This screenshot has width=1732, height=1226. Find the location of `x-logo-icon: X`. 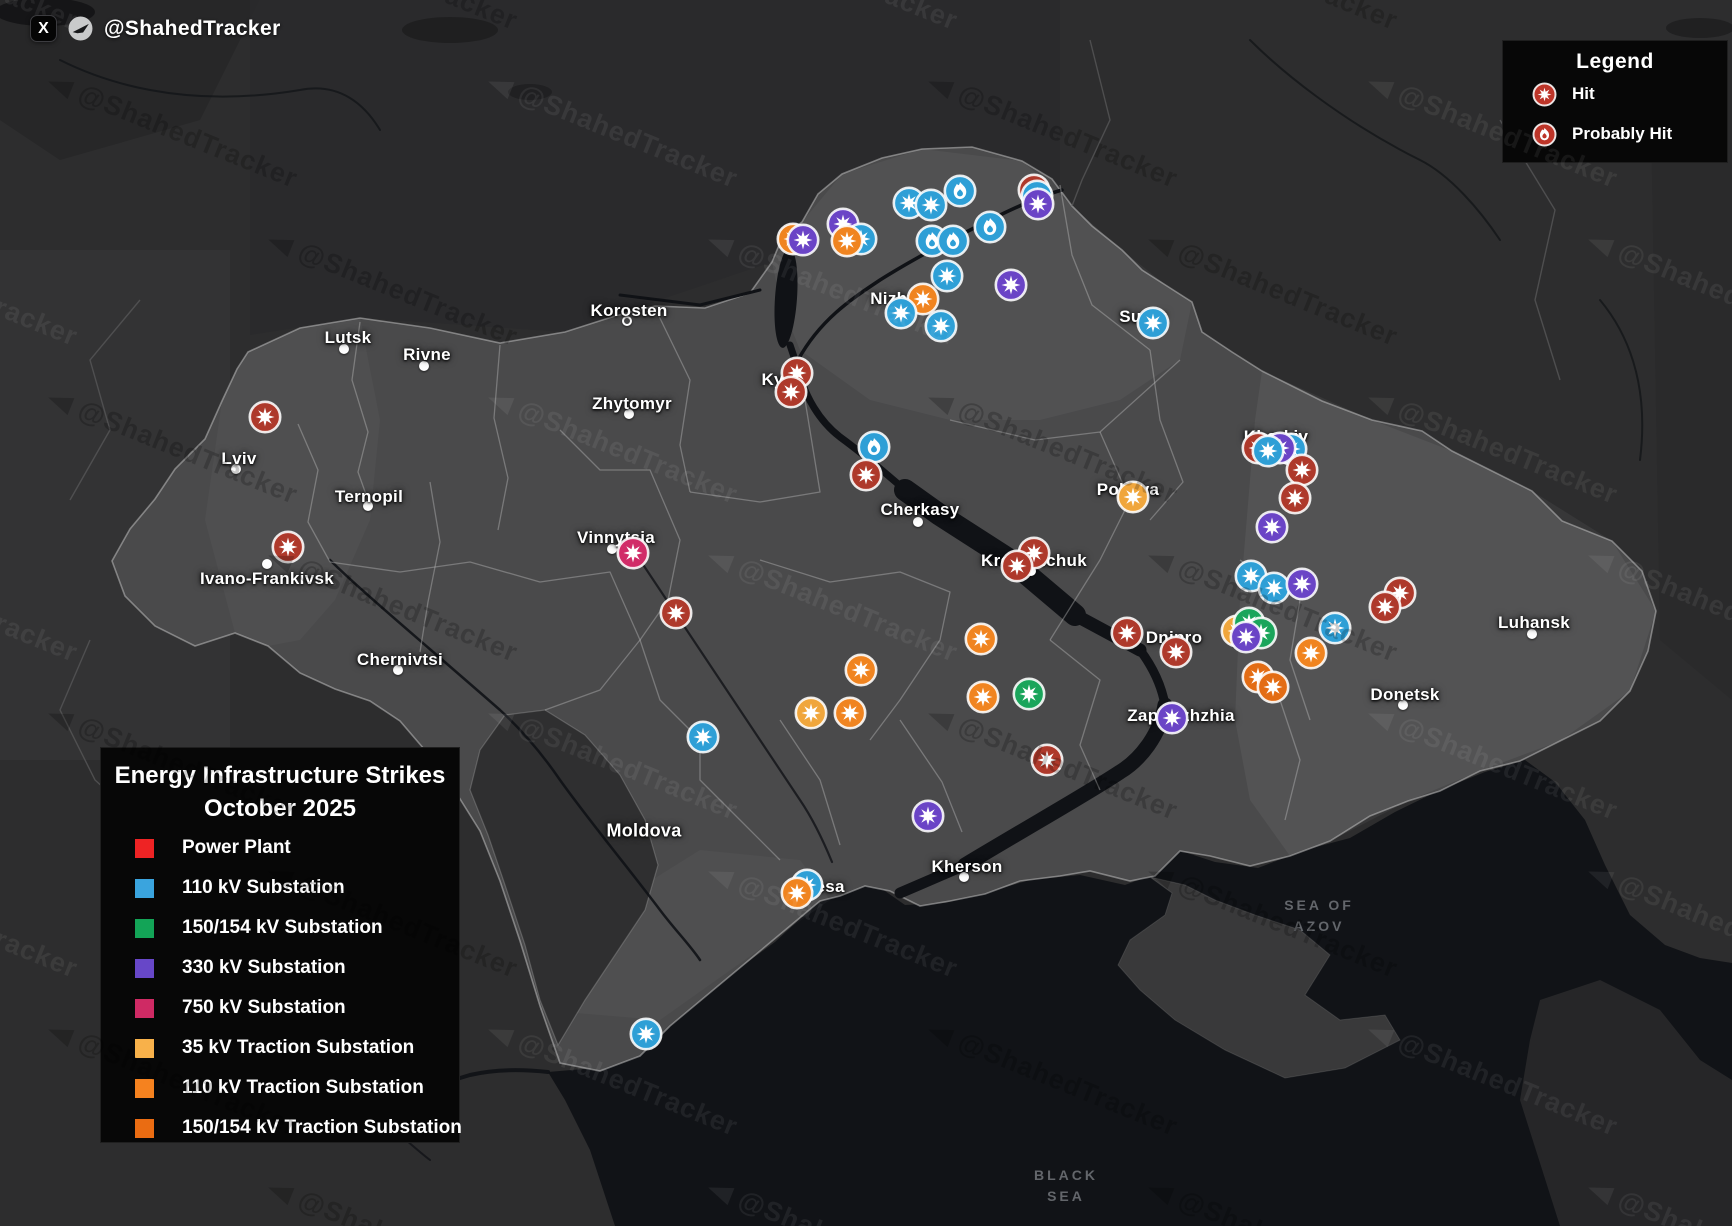

x-logo-icon: X is located at coordinates (43, 28).